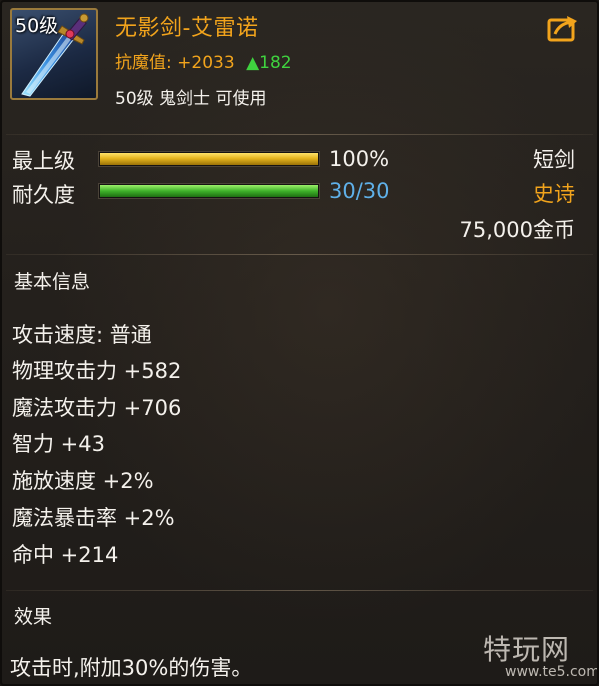  What do you see at coordinates (359, 159) in the screenshot?
I see `grade-value: 100%` at bounding box center [359, 159].